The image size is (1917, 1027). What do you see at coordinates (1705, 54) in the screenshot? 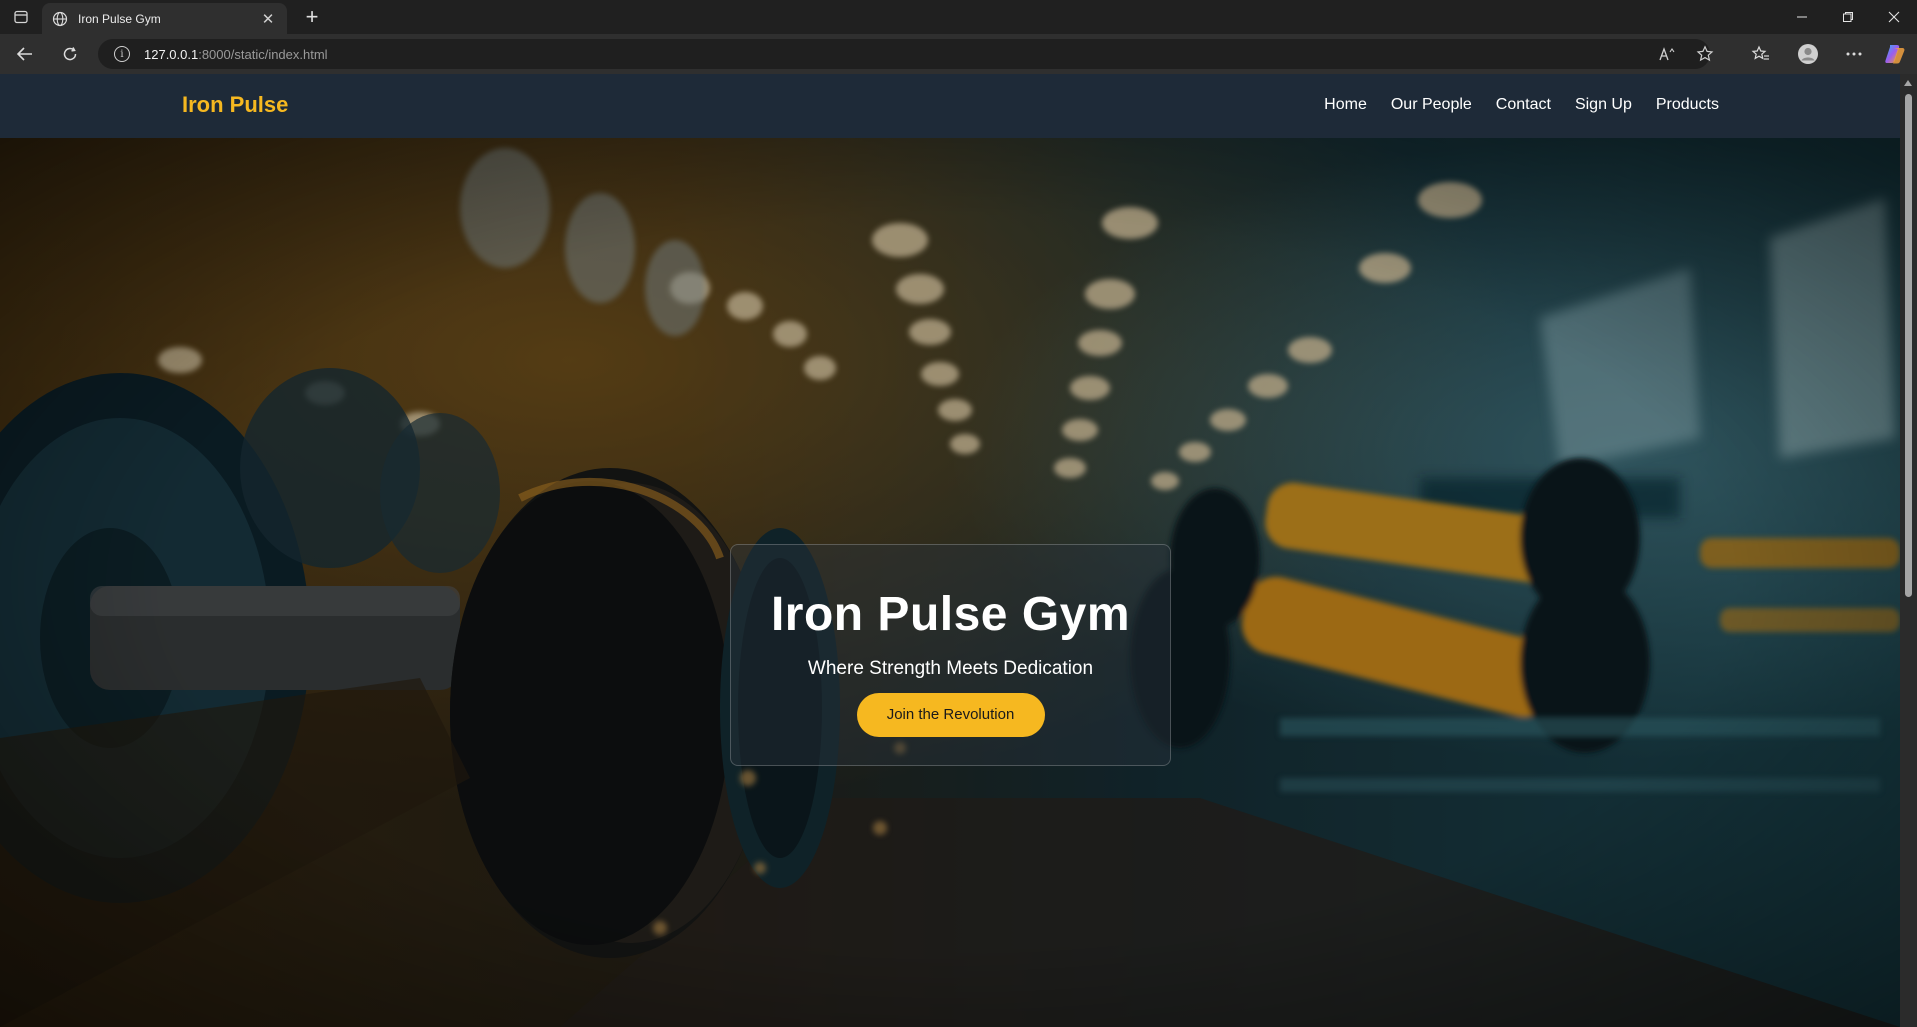
I see `favorite-star-icon` at bounding box center [1705, 54].